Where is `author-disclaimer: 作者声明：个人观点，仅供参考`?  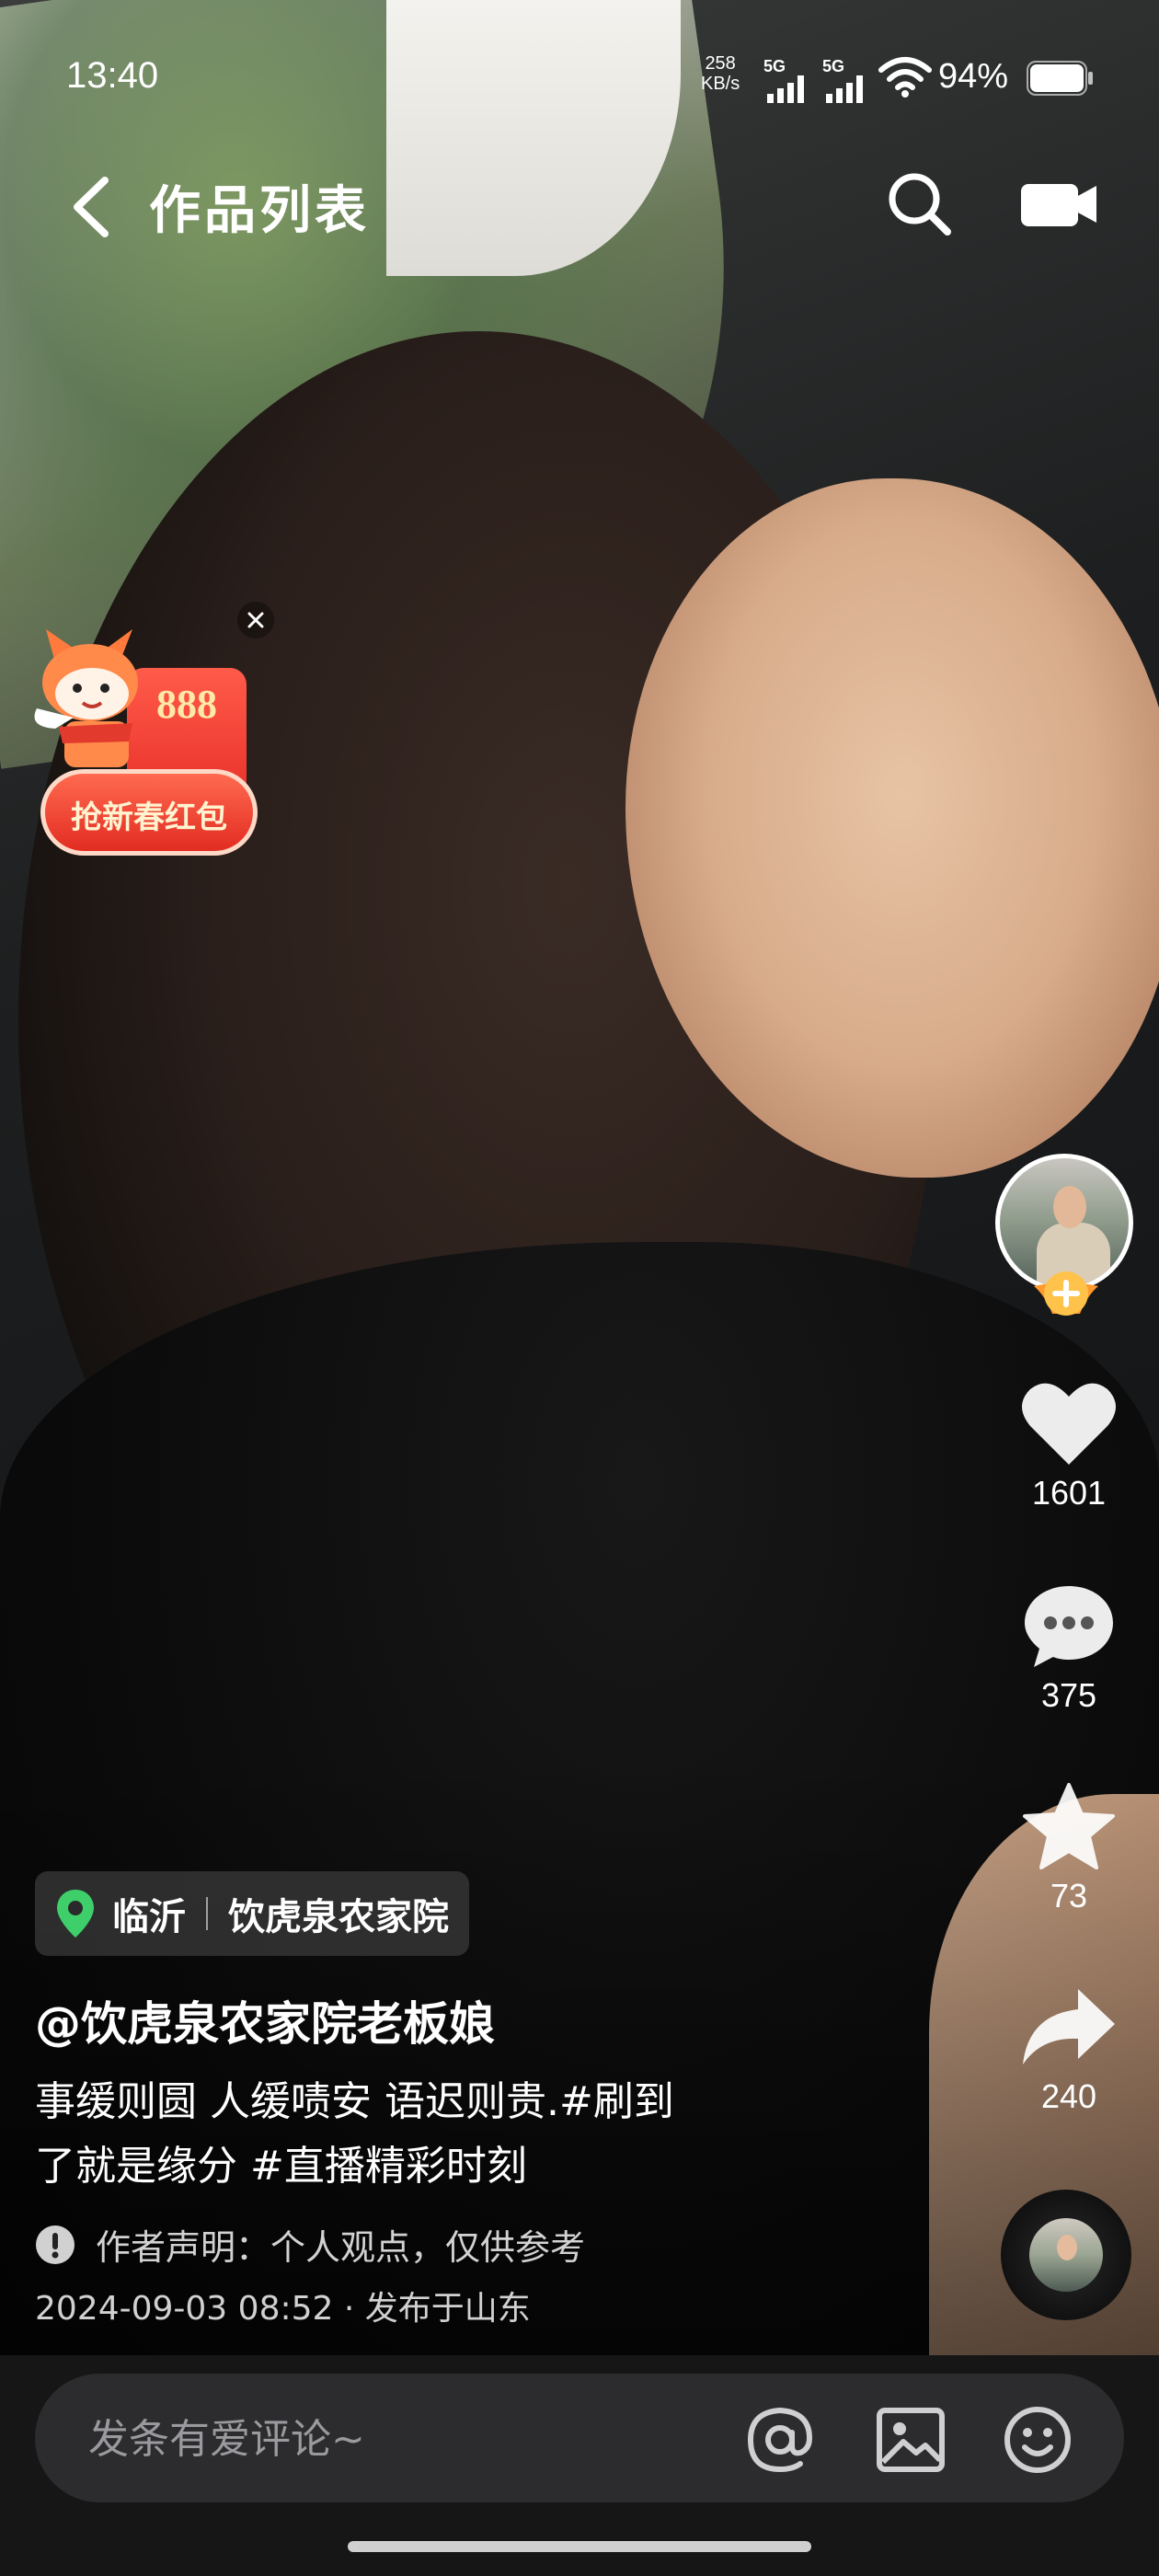 author-disclaimer: 作者声明：个人观点，仅供参考 is located at coordinates (310, 2244).